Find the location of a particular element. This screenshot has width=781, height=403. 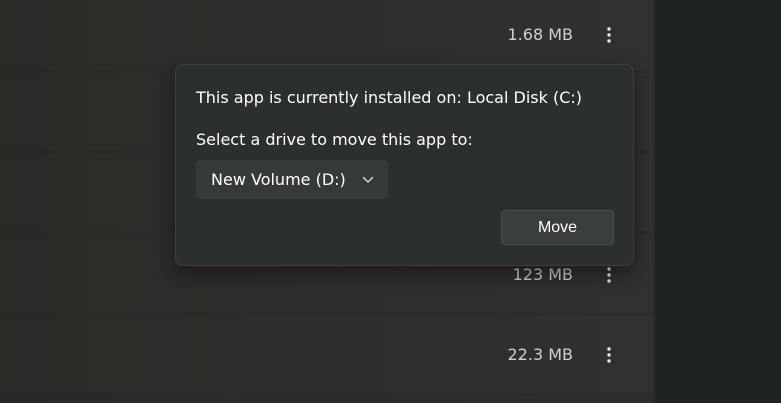

app-size: 22.3 MB is located at coordinates (540, 354).